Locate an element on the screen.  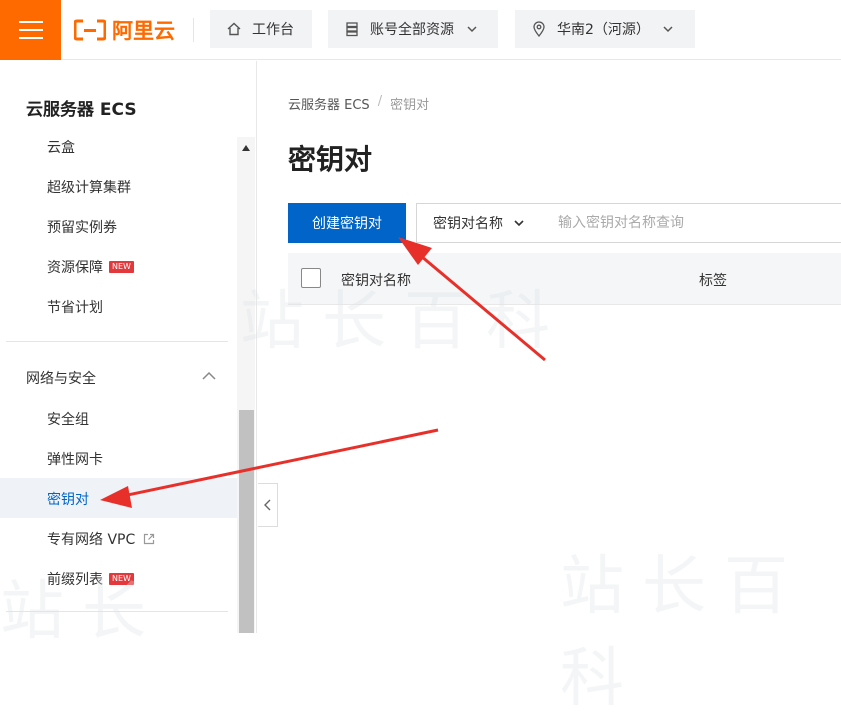
sidebar-scrollbar-thumb is located at coordinates (246, 521).